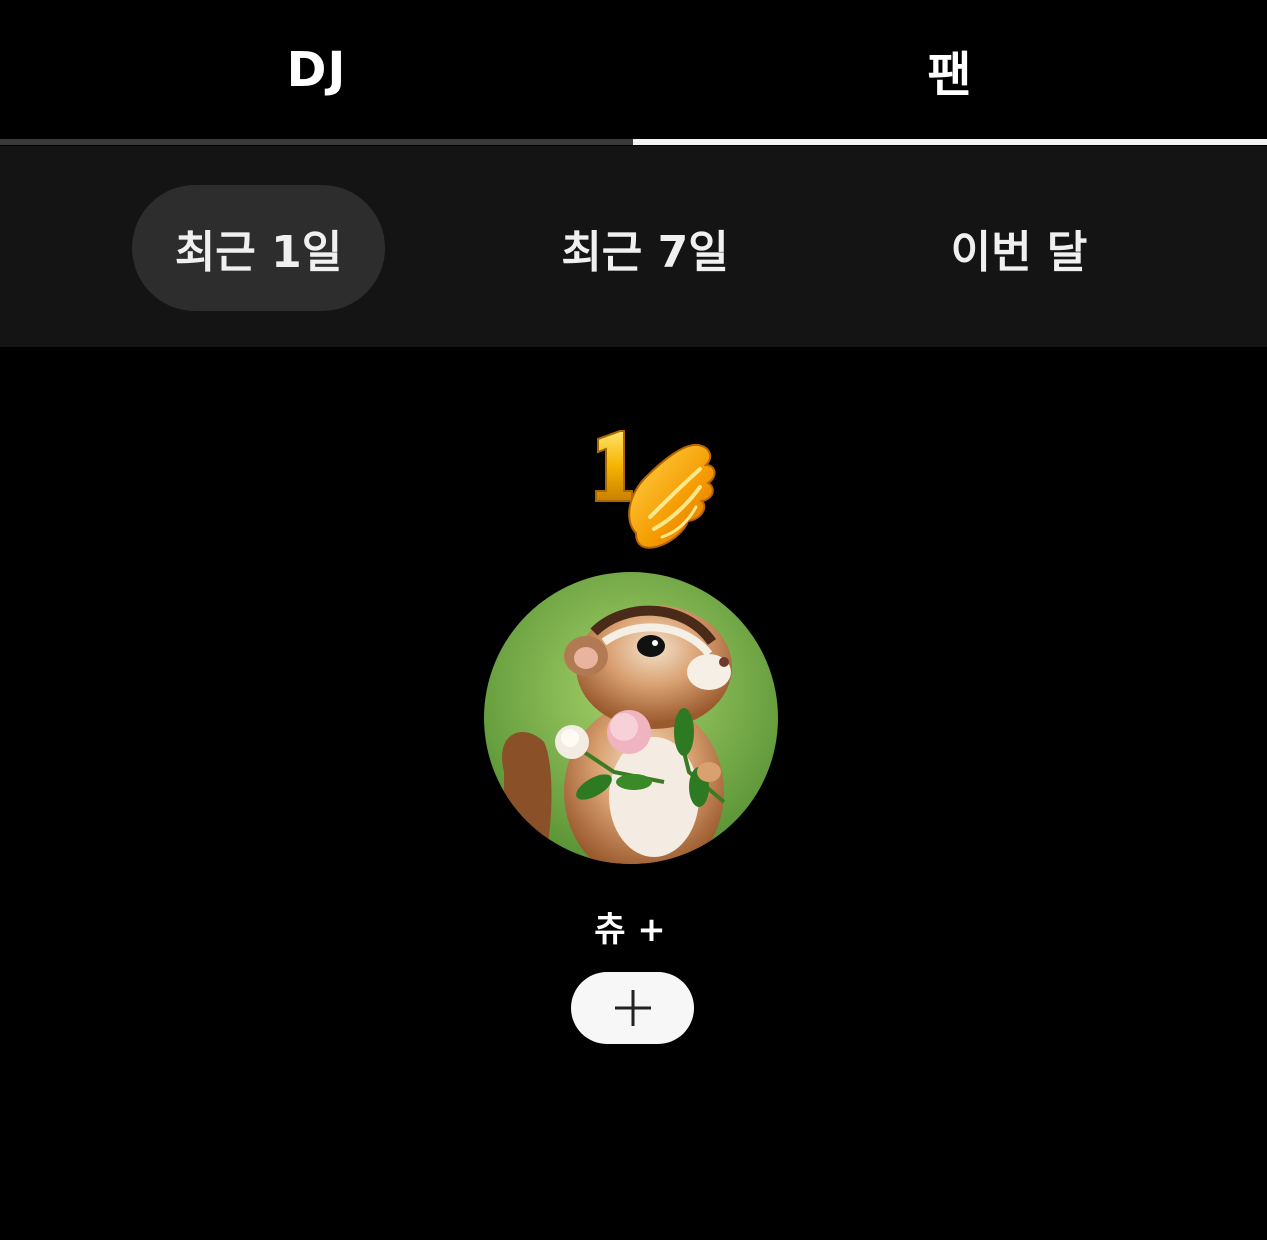  What do you see at coordinates (630, 930) in the screenshot?
I see `fan-nickname: 츄 +` at bounding box center [630, 930].